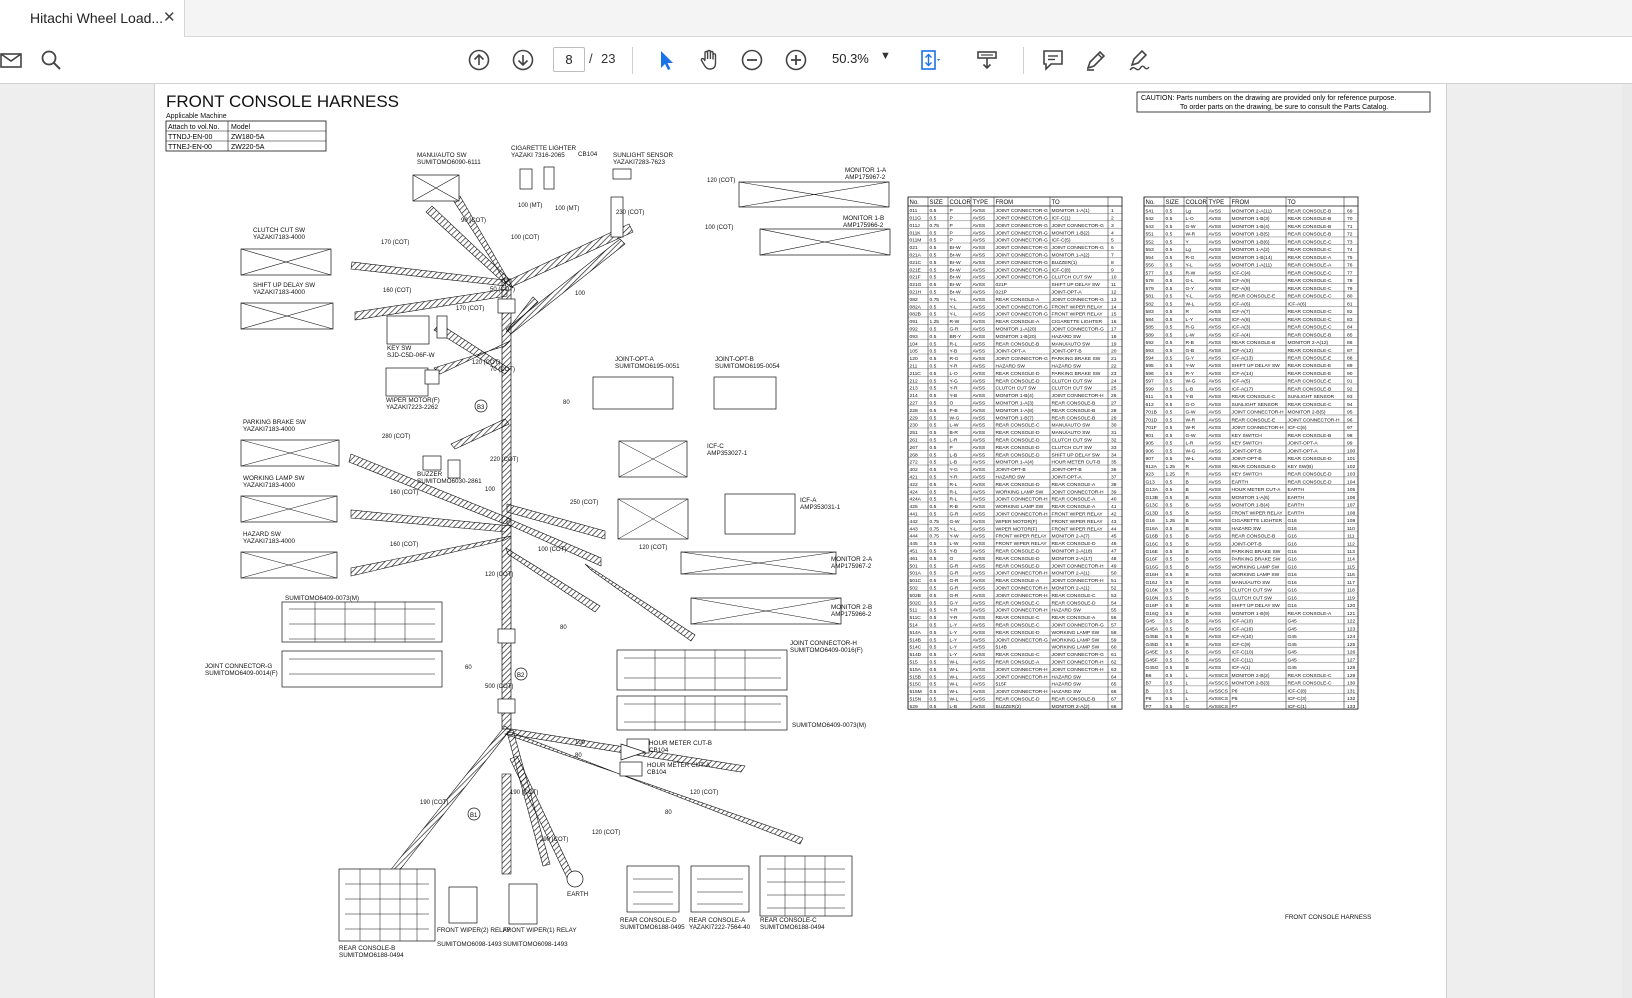 Image resolution: width=1632 pixels, height=998 pixels. I want to click on document-tab: Hitachi Wheel Load... ✕, so click(92, 18).